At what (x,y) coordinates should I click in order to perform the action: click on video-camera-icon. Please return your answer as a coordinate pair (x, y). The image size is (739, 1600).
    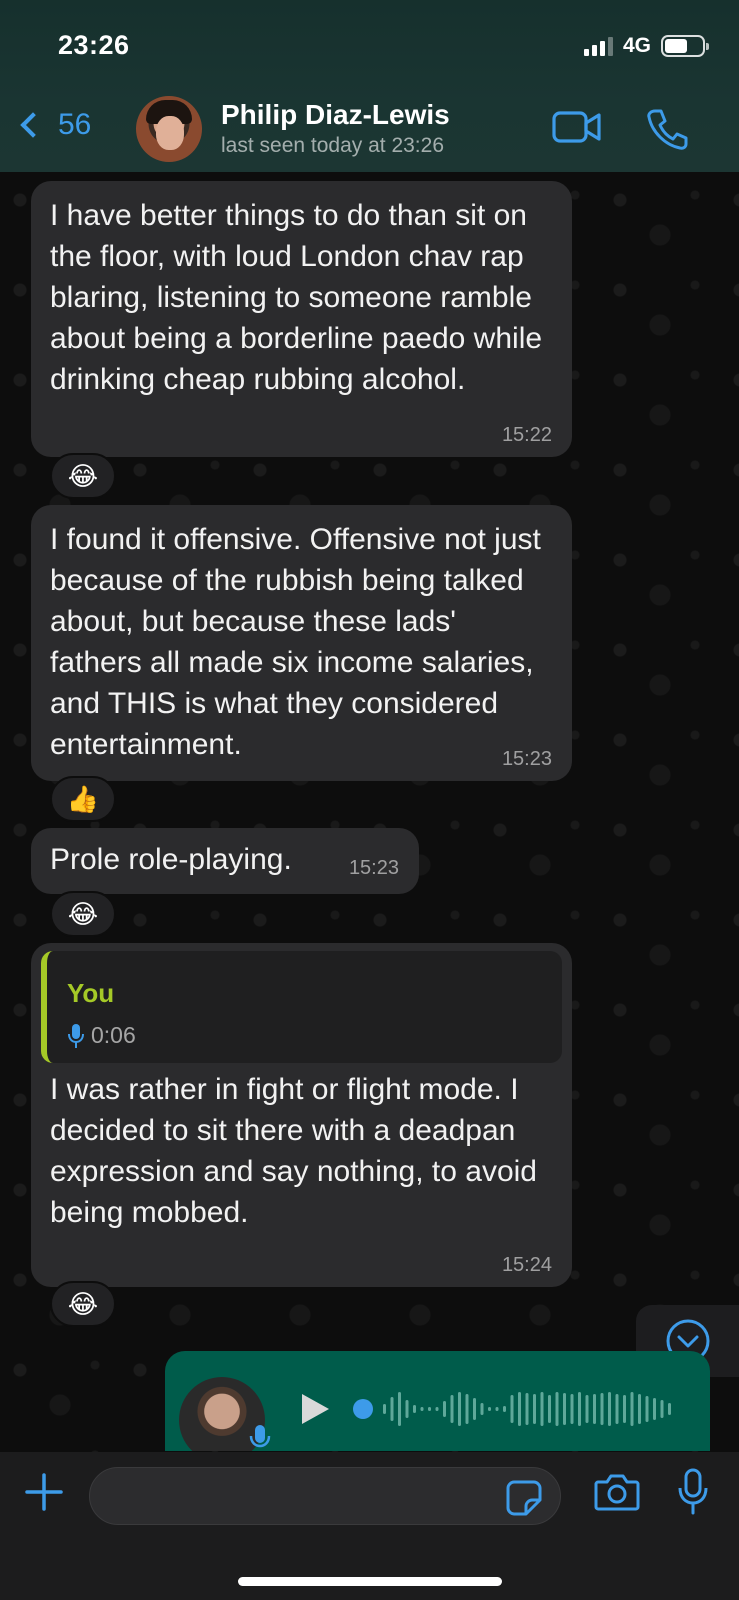
    Looking at the image, I should click on (577, 127).